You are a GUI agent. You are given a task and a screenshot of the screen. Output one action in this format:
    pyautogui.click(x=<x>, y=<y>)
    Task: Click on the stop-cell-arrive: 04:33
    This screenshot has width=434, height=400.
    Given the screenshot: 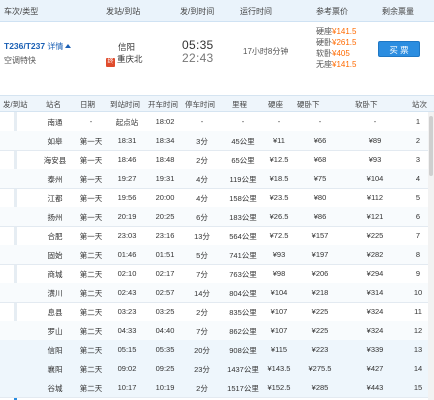 What is the action you would take?
    pyautogui.click(x=127, y=330)
    